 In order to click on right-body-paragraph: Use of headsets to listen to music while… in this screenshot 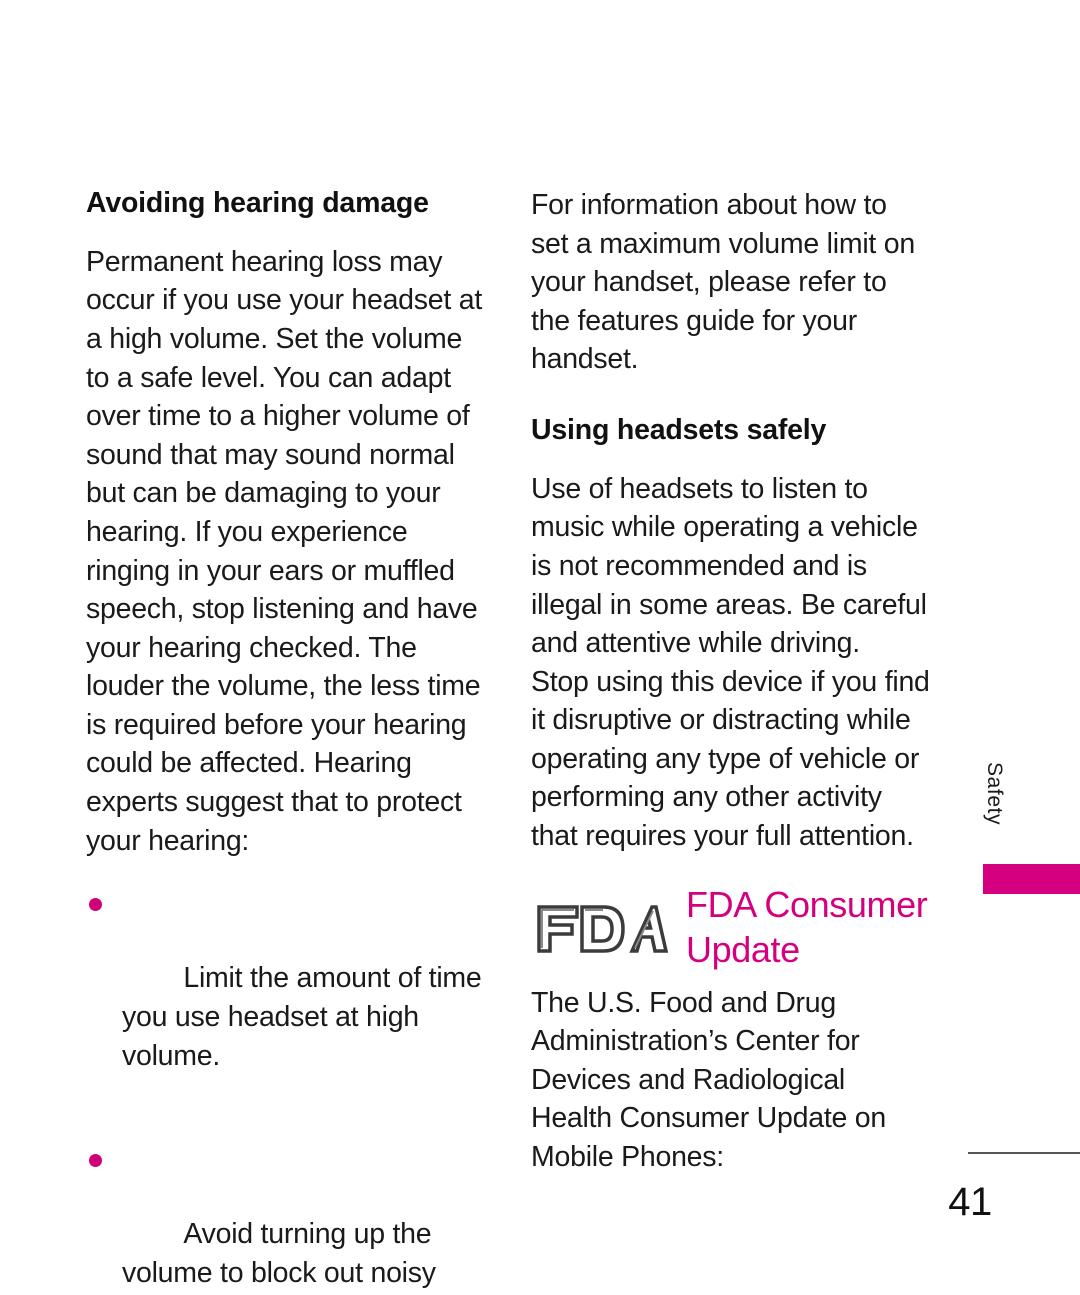, I will do `click(734, 662)`.